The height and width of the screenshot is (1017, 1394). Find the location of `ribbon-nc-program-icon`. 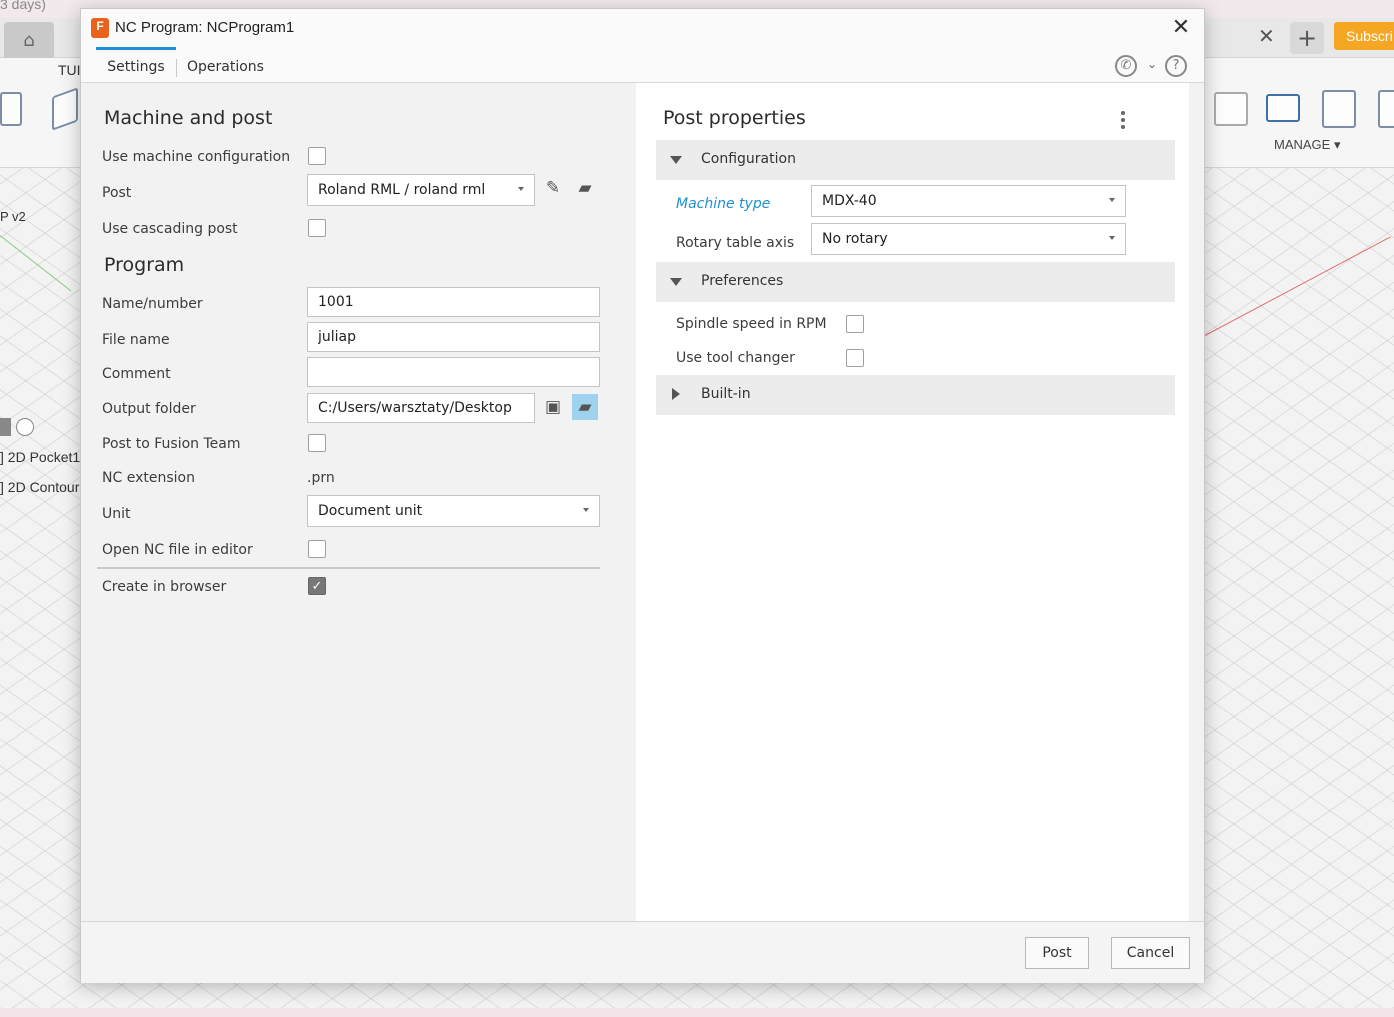

ribbon-nc-program-icon is located at coordinates (1339, 109).